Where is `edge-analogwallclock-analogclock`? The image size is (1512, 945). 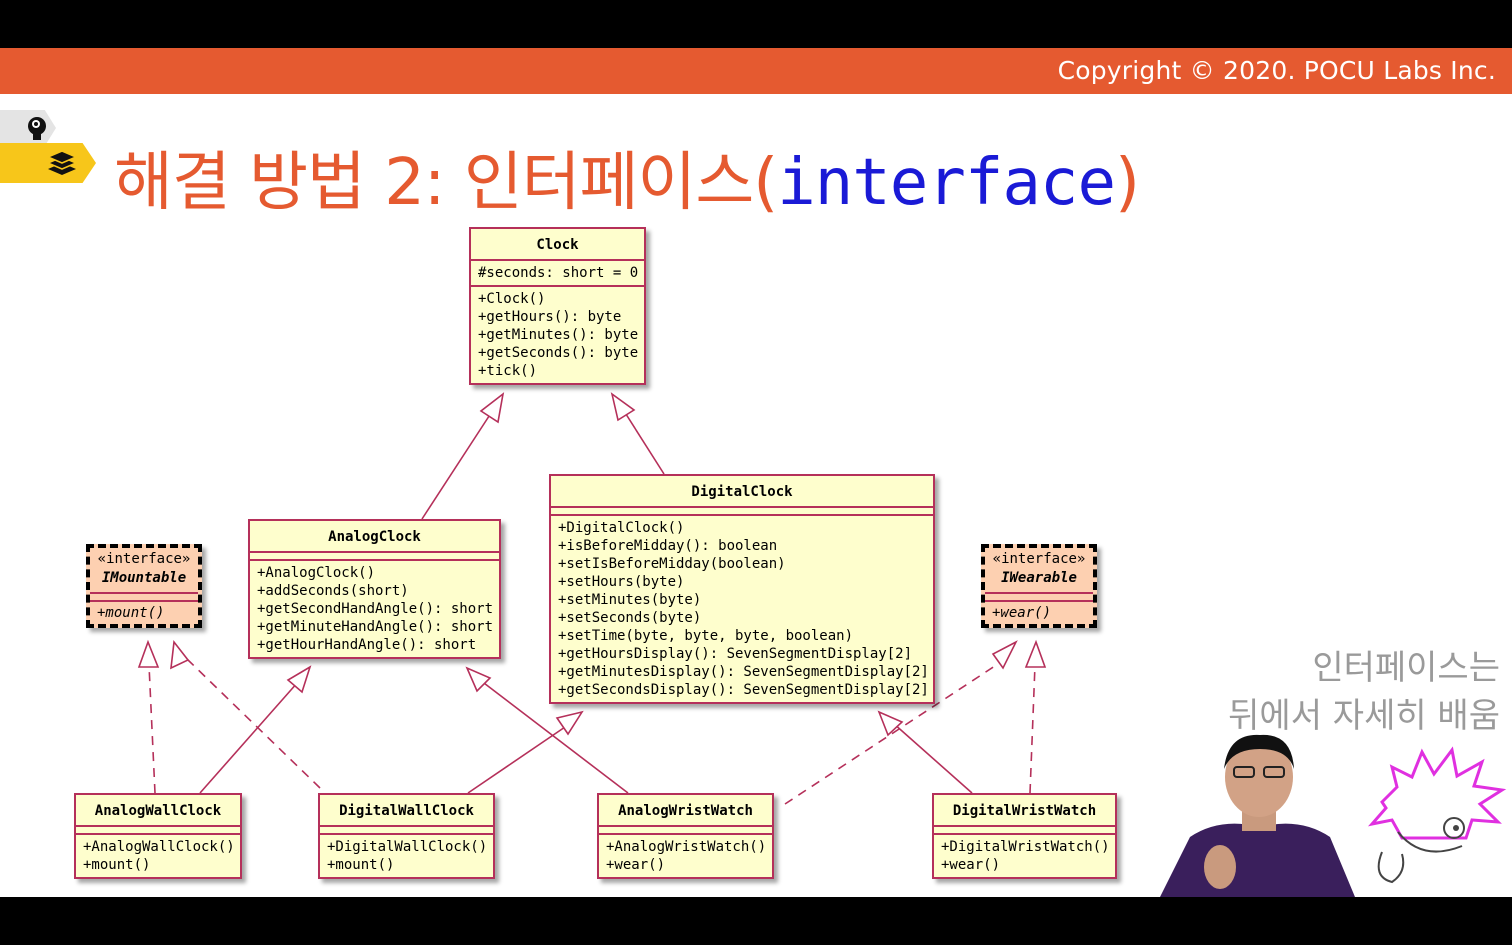 edge-analogwallclock-analogclock is located at coordinates (249, 737).